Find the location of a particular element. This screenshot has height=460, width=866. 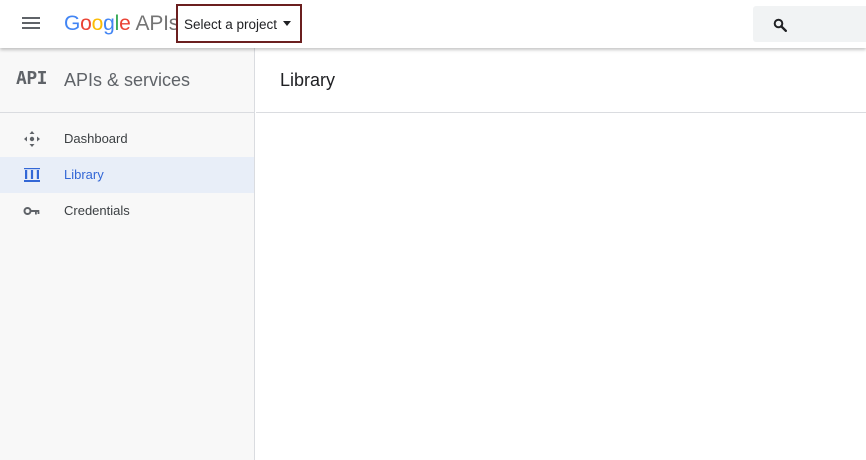

main-header: Library is located at coordinates (561, 80).